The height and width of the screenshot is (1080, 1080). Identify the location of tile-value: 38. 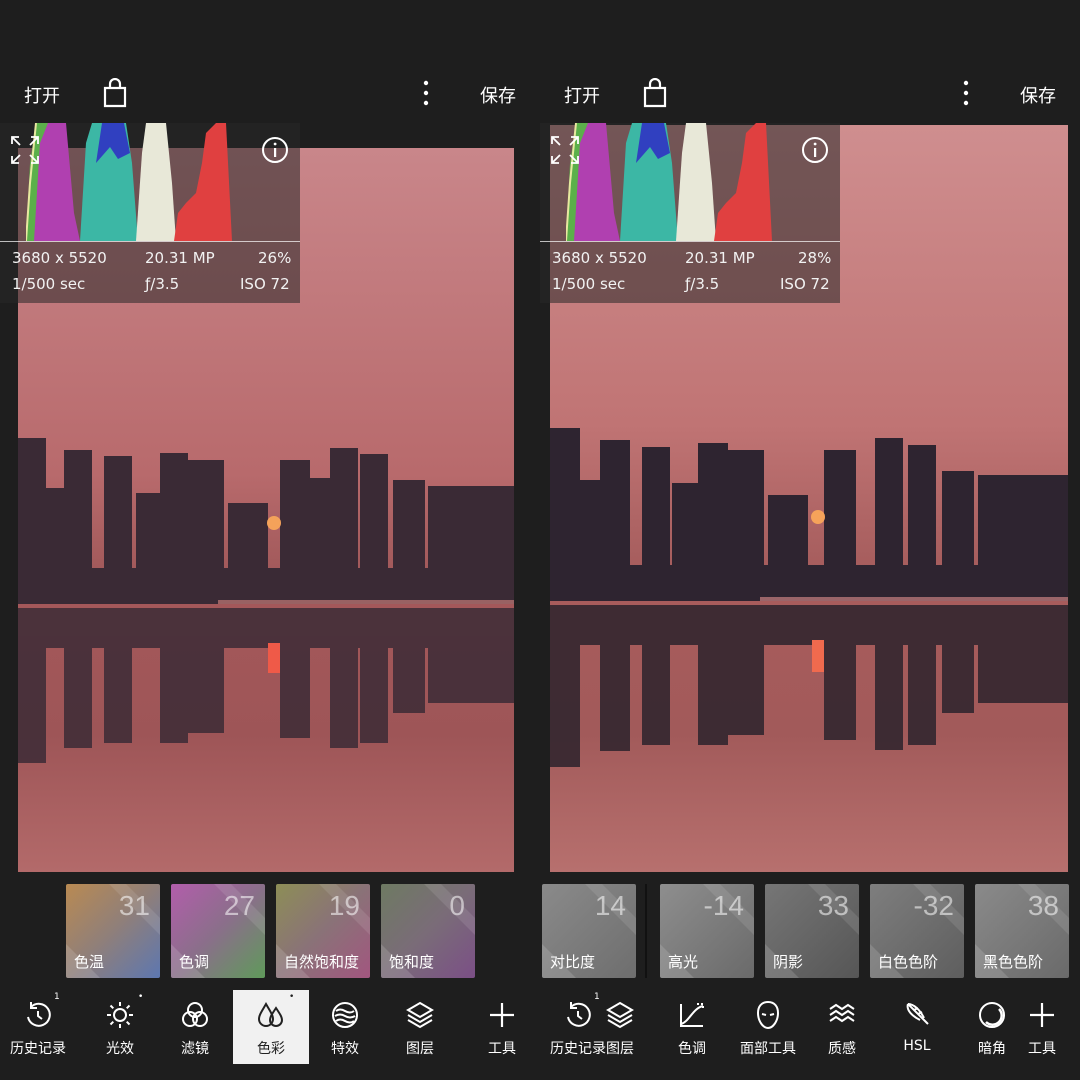
(1043, 905).